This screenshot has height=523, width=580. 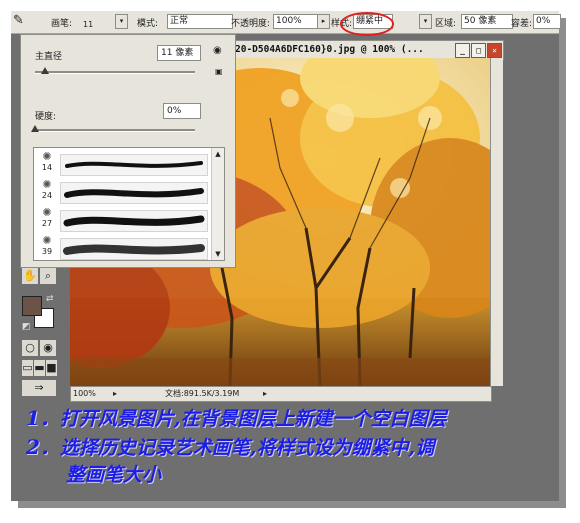 What do you see at coordinates (487, 21) in the screenshot?
I see `area-input: 50 像素` at bounding box center [487, 21].